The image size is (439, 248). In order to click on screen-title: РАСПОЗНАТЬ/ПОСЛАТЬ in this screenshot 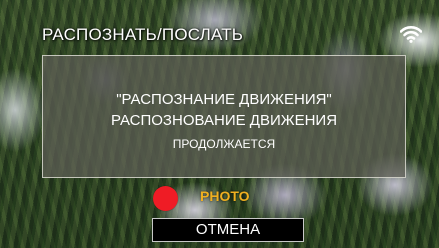, I will do `click(143, 34)`.